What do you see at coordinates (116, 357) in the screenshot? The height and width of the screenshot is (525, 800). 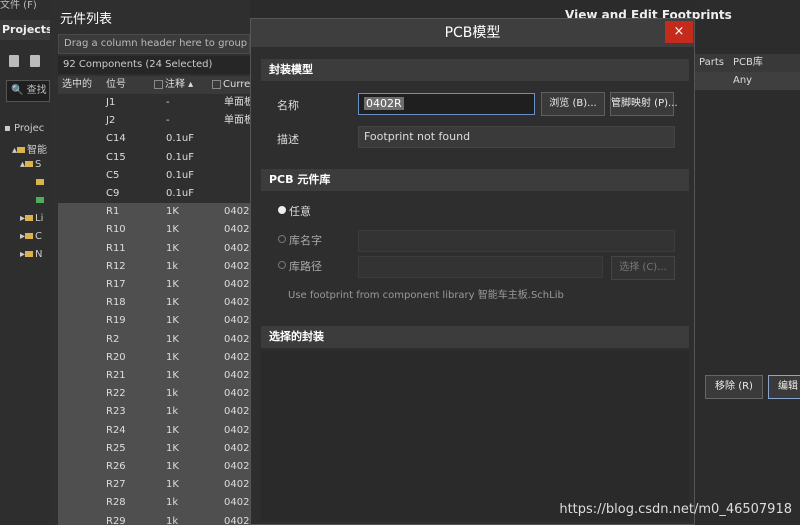 I see `cell-designator: R20` at bounding box center [116, 357].